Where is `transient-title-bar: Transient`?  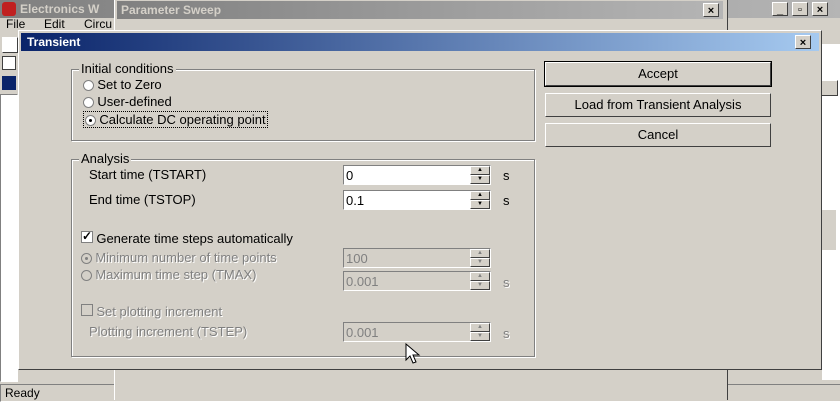
transient-title-bar: Transient is located at coordinates (420, 42).